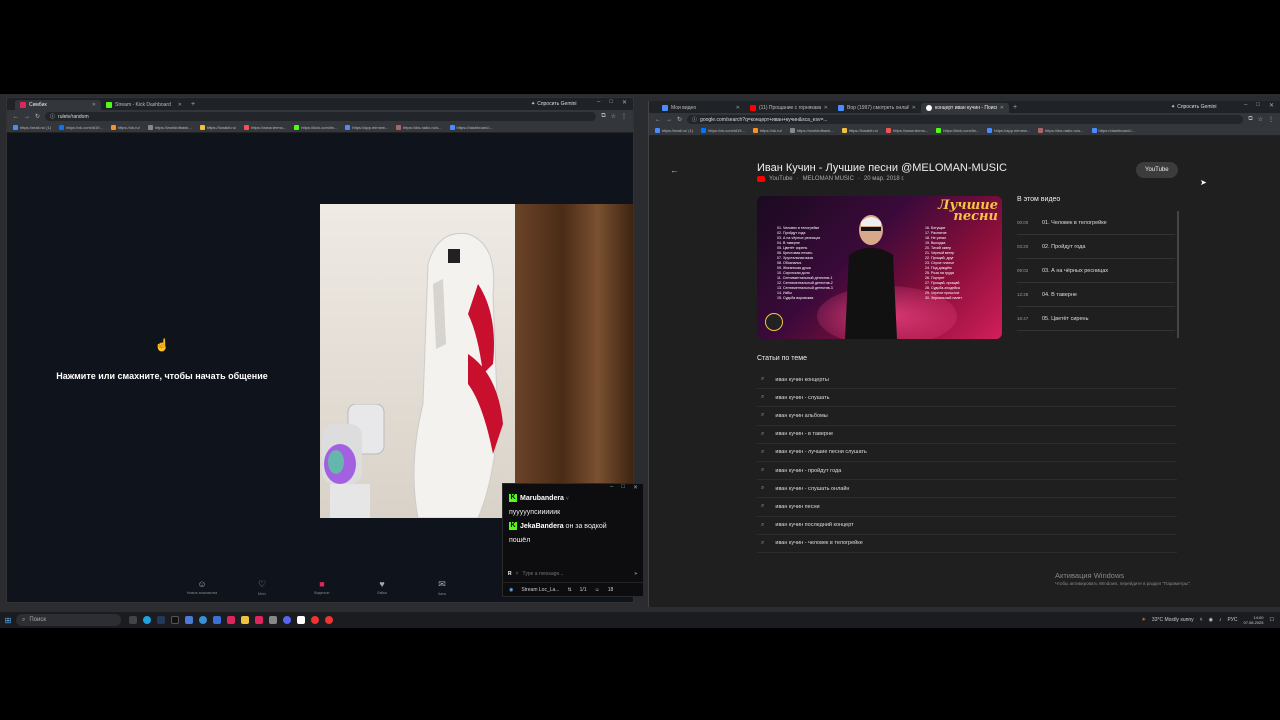  I want to click on back-arrow-icon: ←, so click(674, 170).